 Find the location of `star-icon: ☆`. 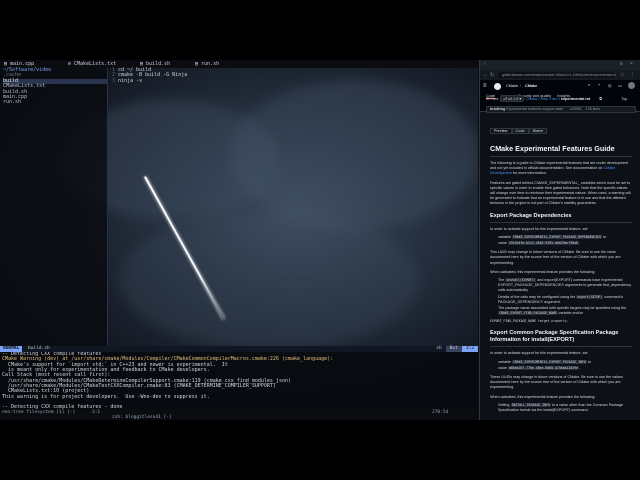

star-icon: ☆ is located at coordinates (622, 75).